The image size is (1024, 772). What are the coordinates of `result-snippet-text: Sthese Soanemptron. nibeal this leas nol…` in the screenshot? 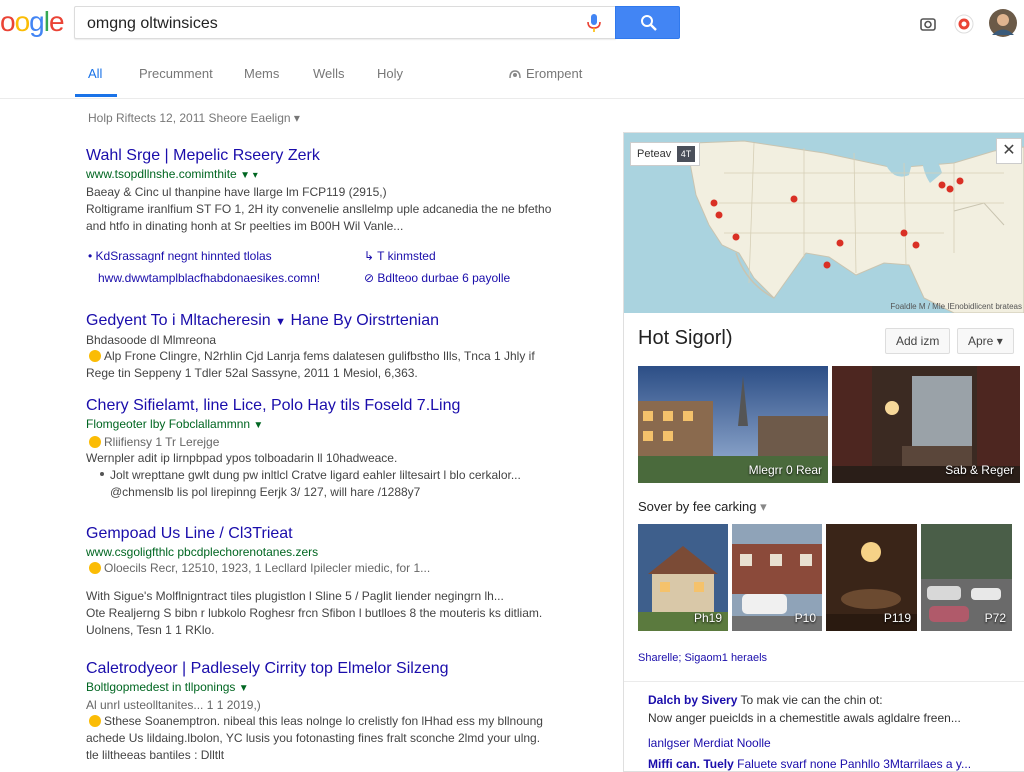 It's located at (323, 721).